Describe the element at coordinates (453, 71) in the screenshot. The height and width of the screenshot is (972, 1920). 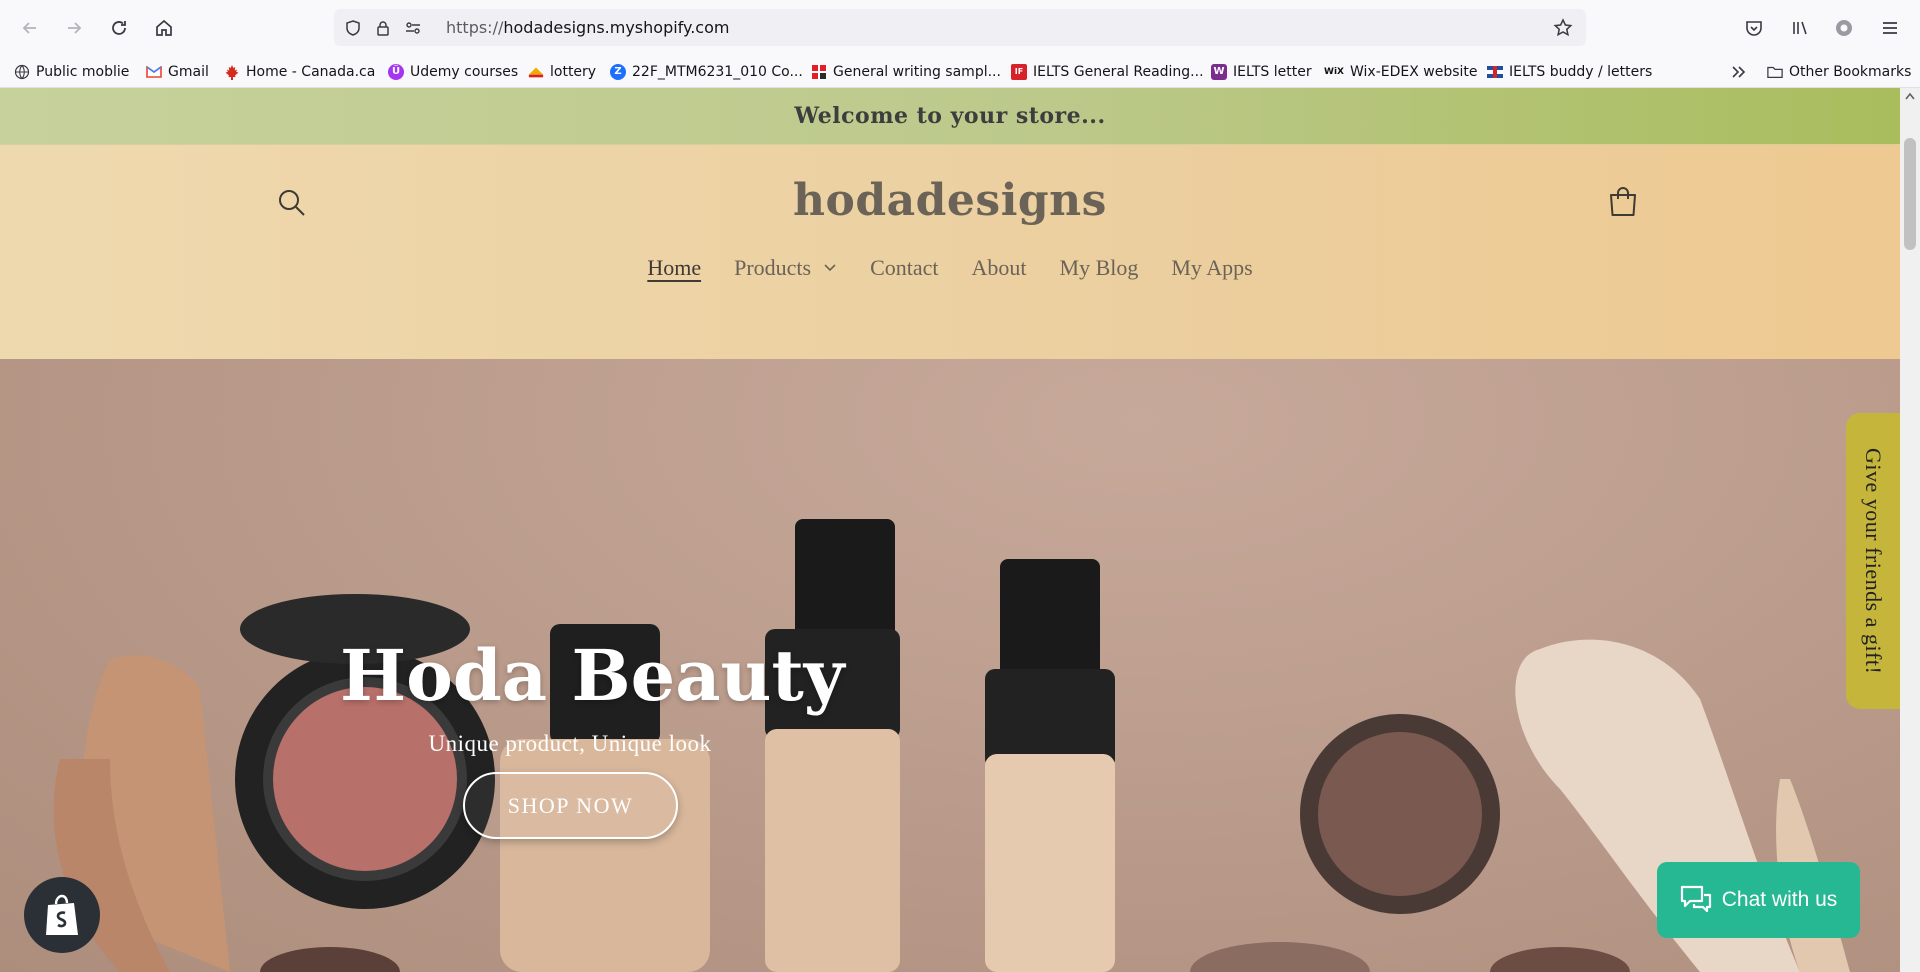
I see `bookmark-item: Ü Udemy courses` at that location.